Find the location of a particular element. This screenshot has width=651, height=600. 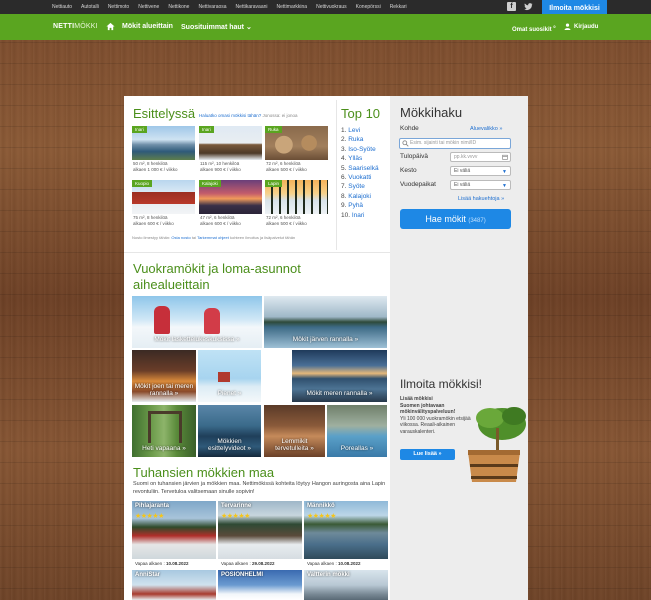

top10-item: 9. Pyhä is located at coordinates (360, 205).